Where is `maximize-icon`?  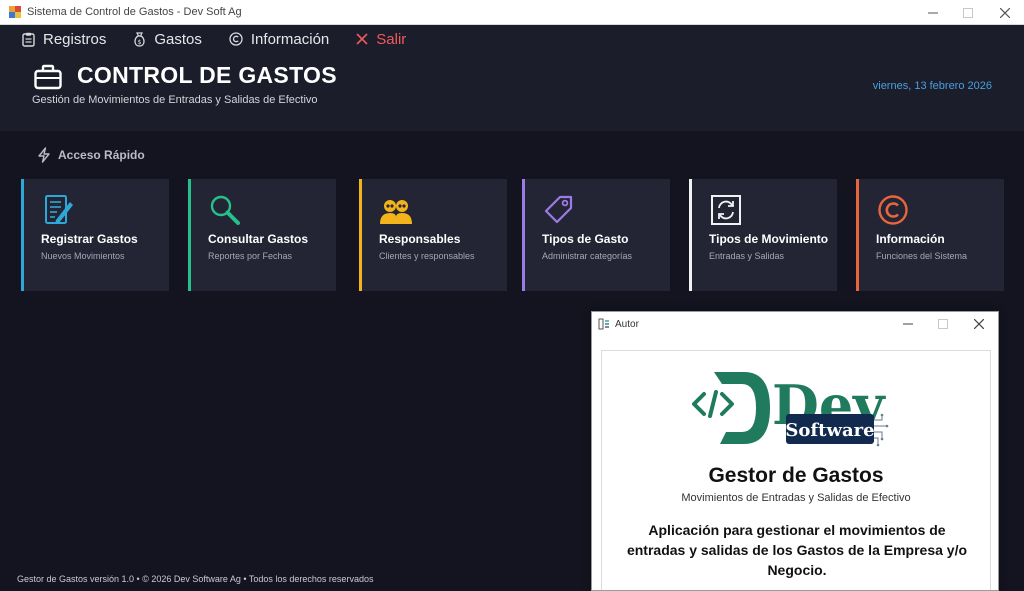
maximize-icon is located at coordinates (968, 12).